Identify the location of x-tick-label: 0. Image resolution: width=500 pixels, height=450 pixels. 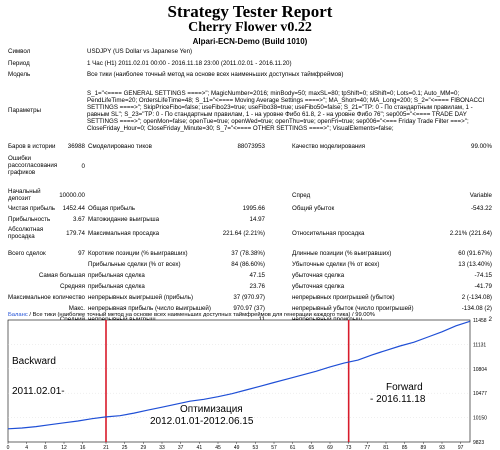
(8, 447).